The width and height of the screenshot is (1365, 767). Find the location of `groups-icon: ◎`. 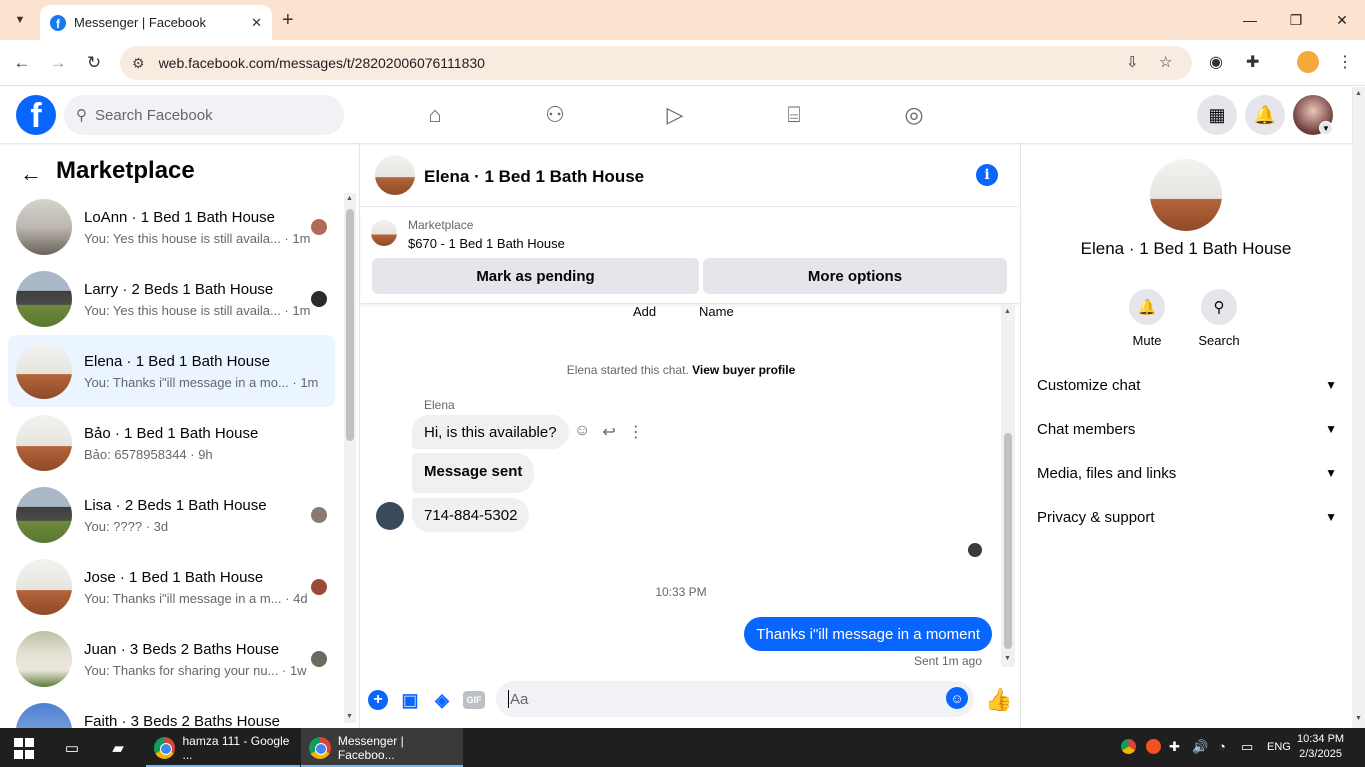

groups-icon: ◎ is located at coordinates (914, 115).